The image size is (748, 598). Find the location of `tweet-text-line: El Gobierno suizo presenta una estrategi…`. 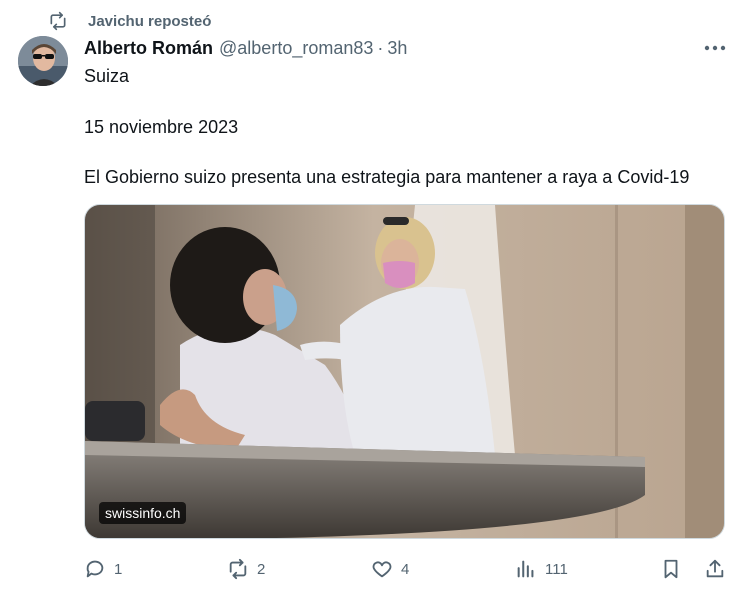

tweet-text-line: El Gobierno suizo presenta una estrategi… is located at coordinates (387, 177).